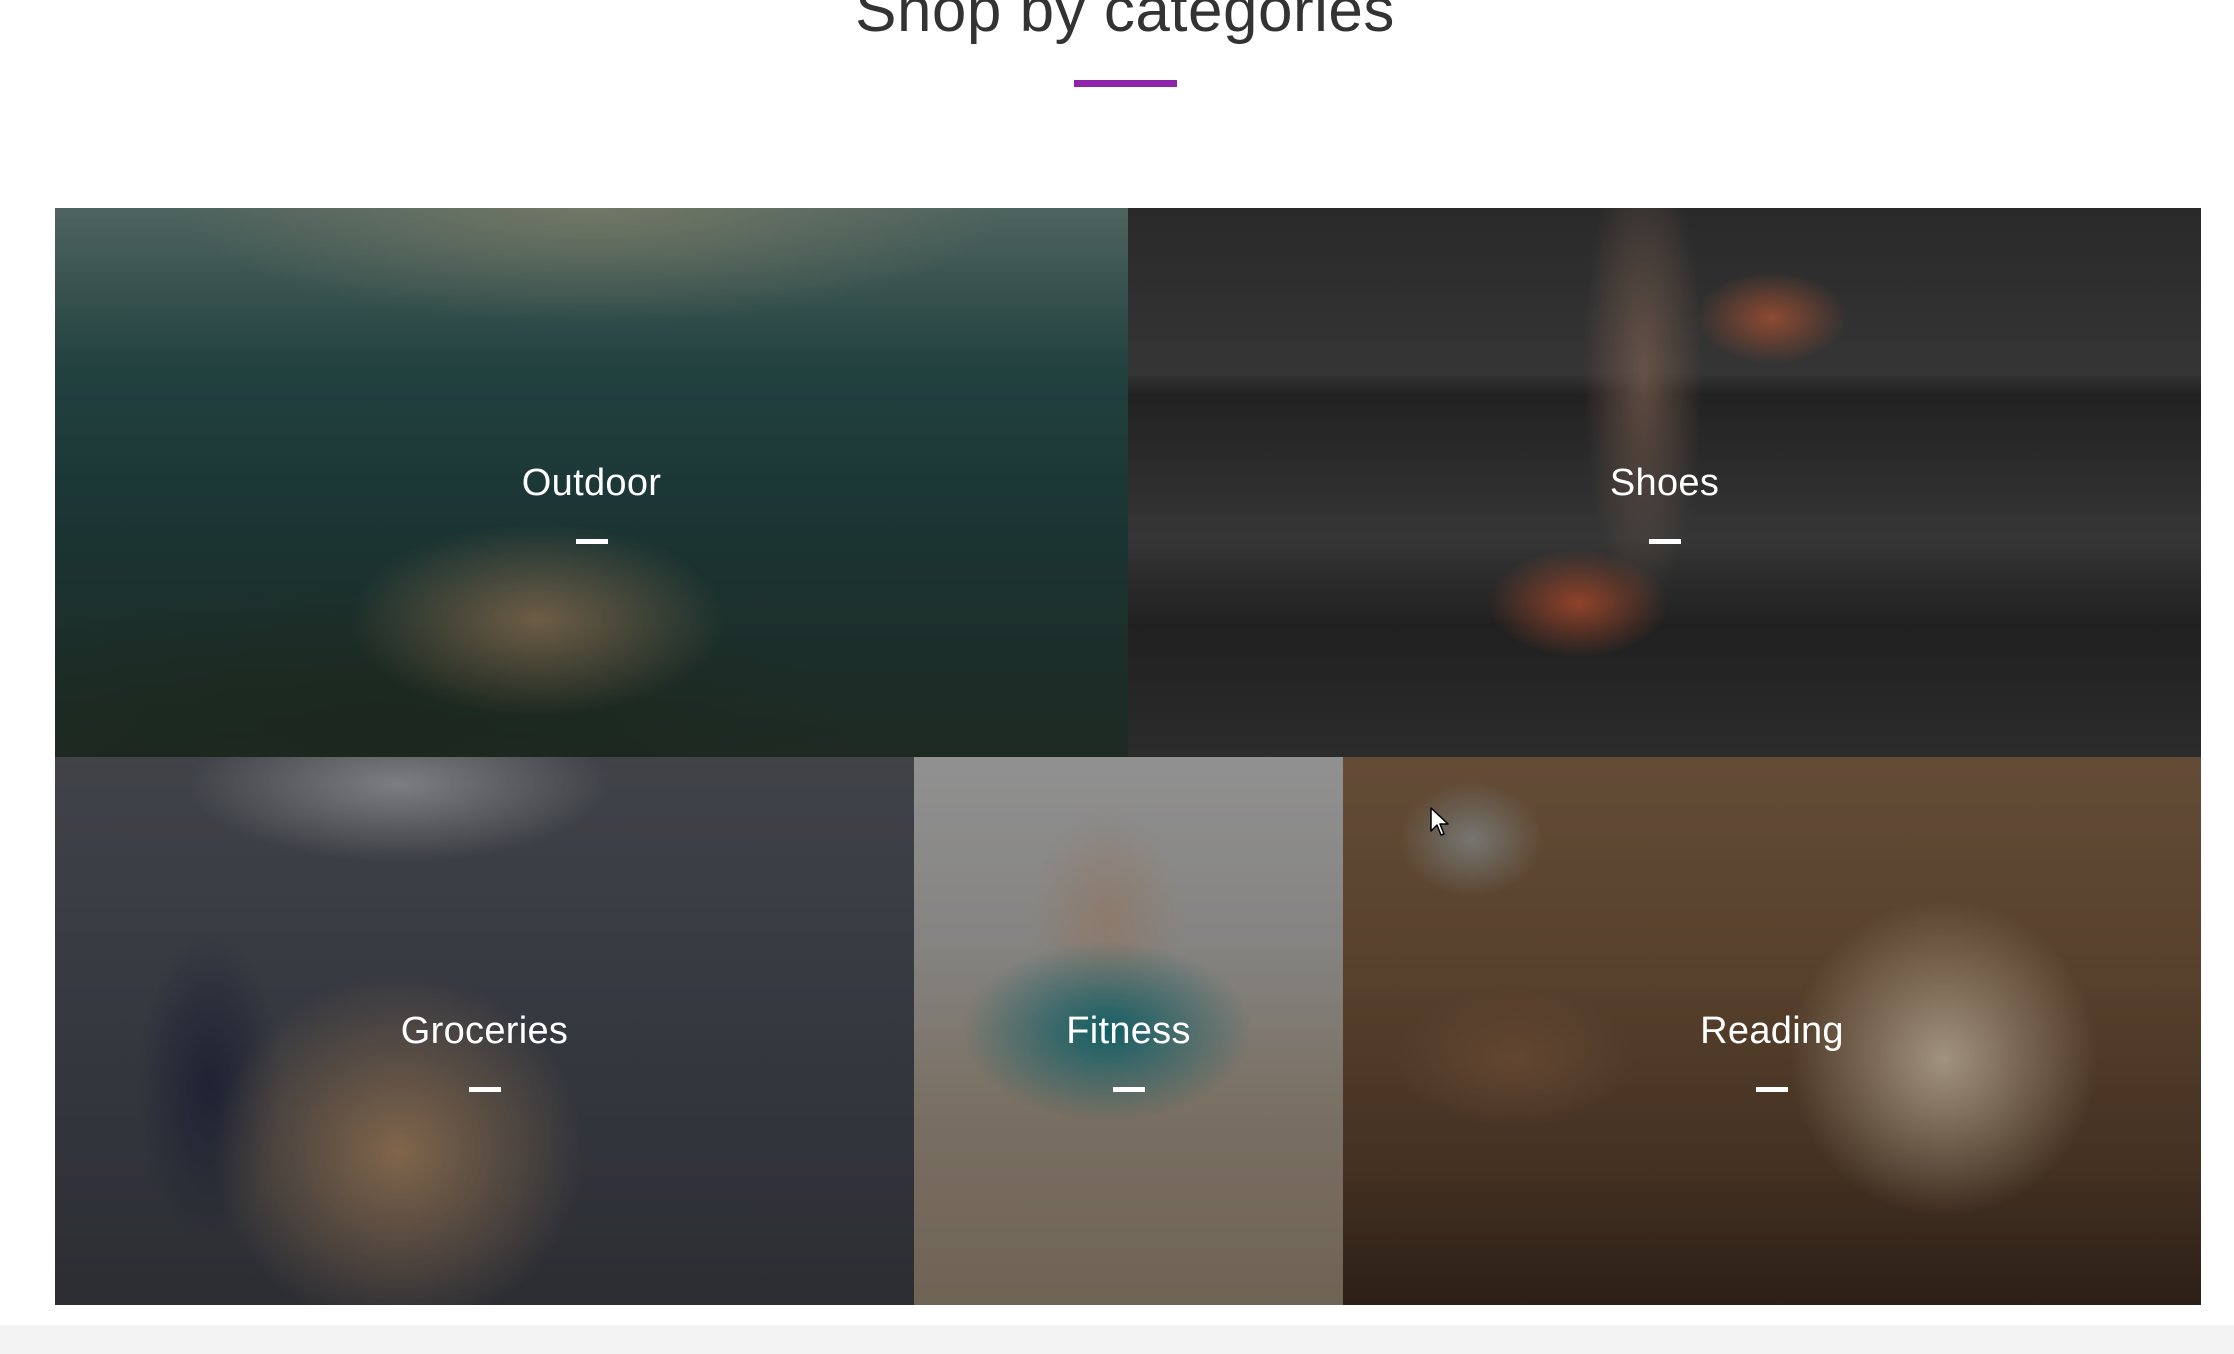 The height and width of the screenshot is (1354, 2234). Describe the element at coordinates (1125, 83) in the screenshot. I see `title-underline` at that location.